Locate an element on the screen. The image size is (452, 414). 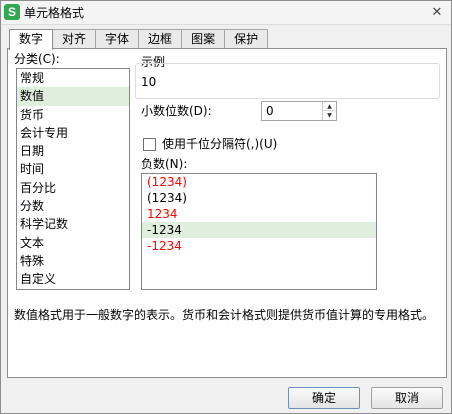
tab-bar: 数字 对齐 字体 边框 图案 保护 is located at coordinates (139, 39).